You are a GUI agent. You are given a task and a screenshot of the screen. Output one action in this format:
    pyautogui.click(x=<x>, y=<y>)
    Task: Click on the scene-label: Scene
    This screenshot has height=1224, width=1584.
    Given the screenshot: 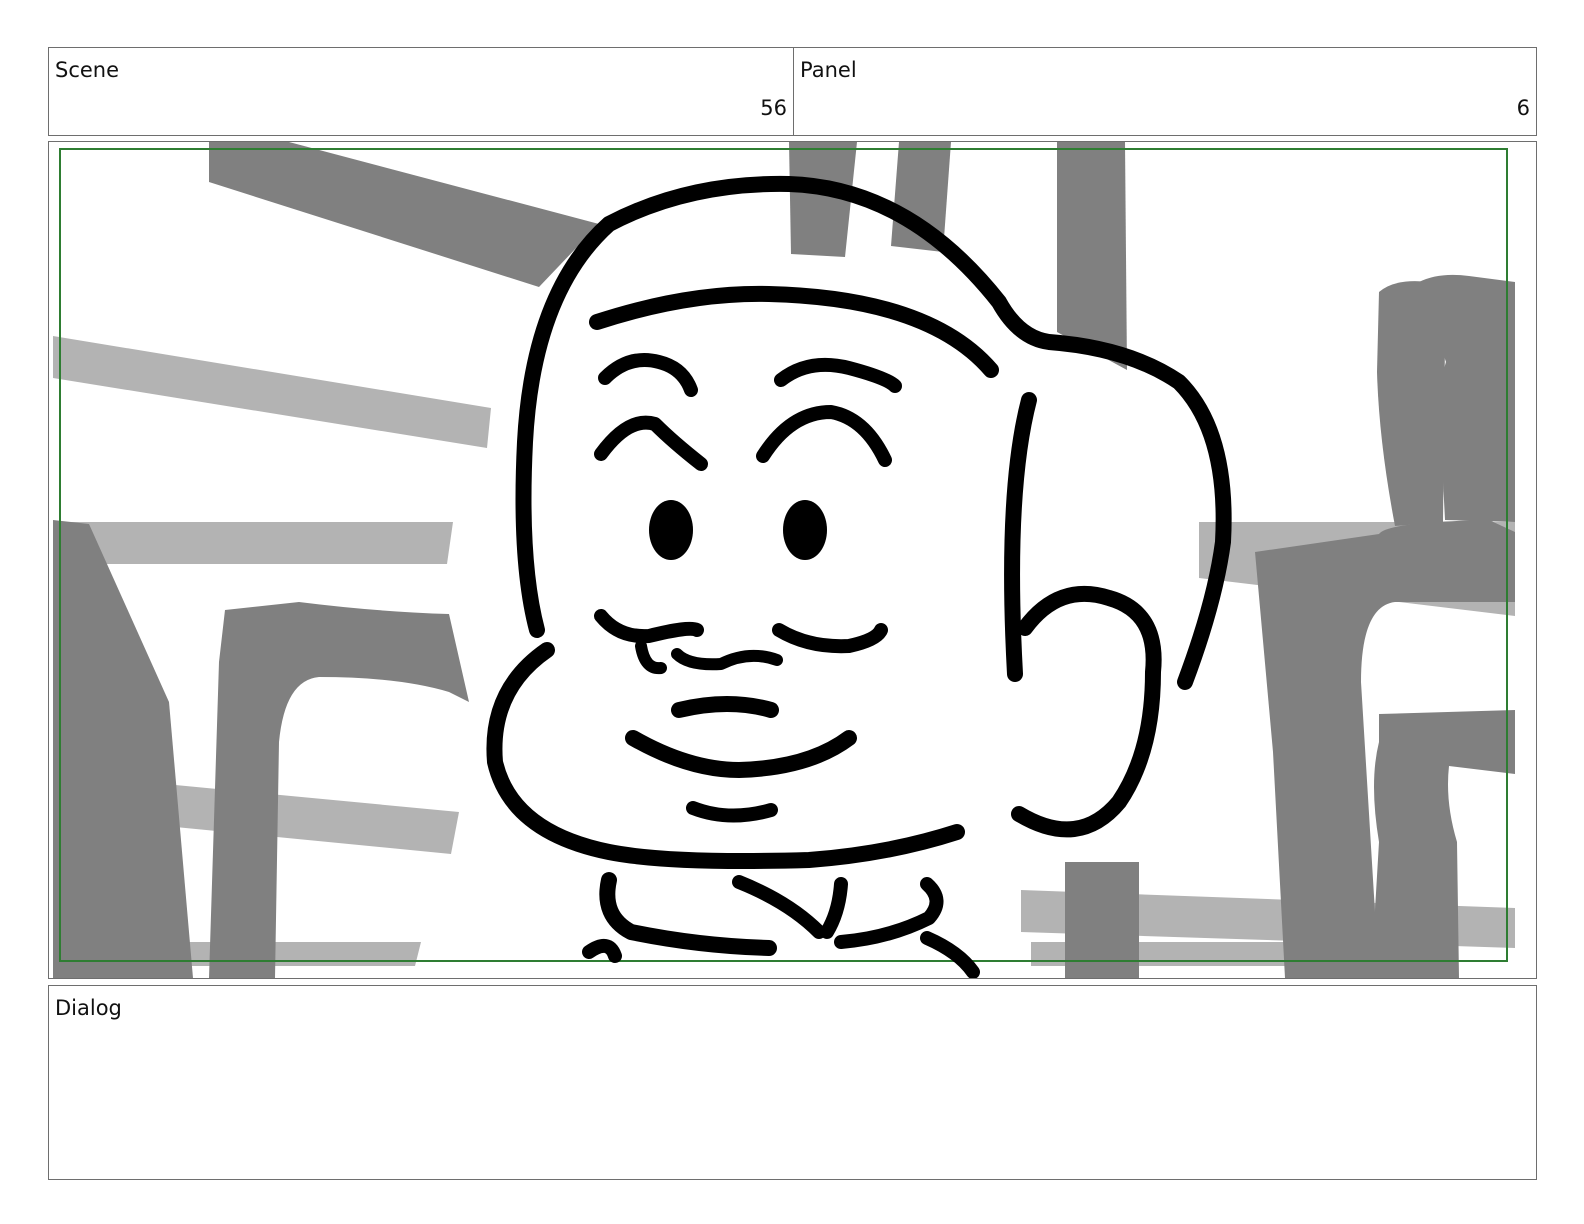 What is the action you would take?
    pyautogui.click(x=87, y=70)
    